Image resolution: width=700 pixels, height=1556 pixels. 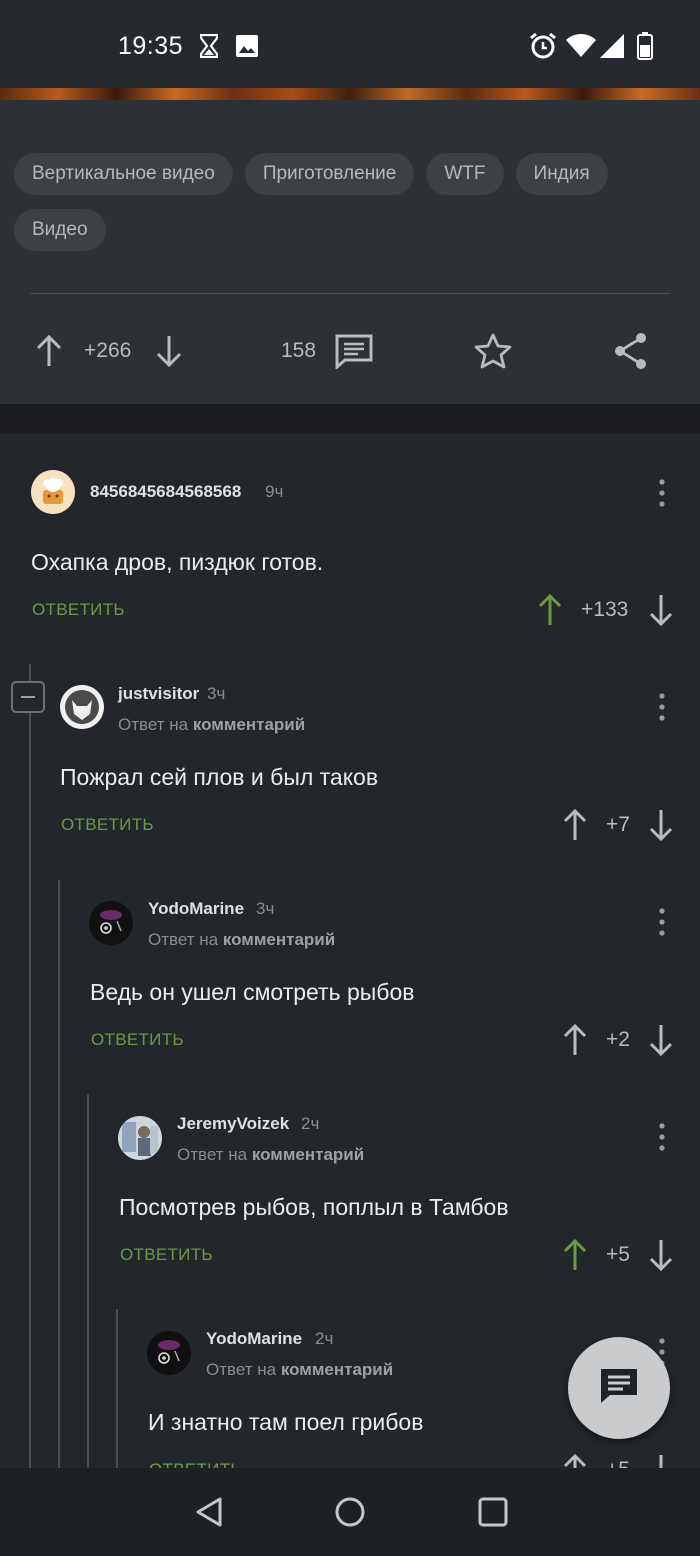 I want to click on post-actions: +266 158, so click(x=350, y=351).